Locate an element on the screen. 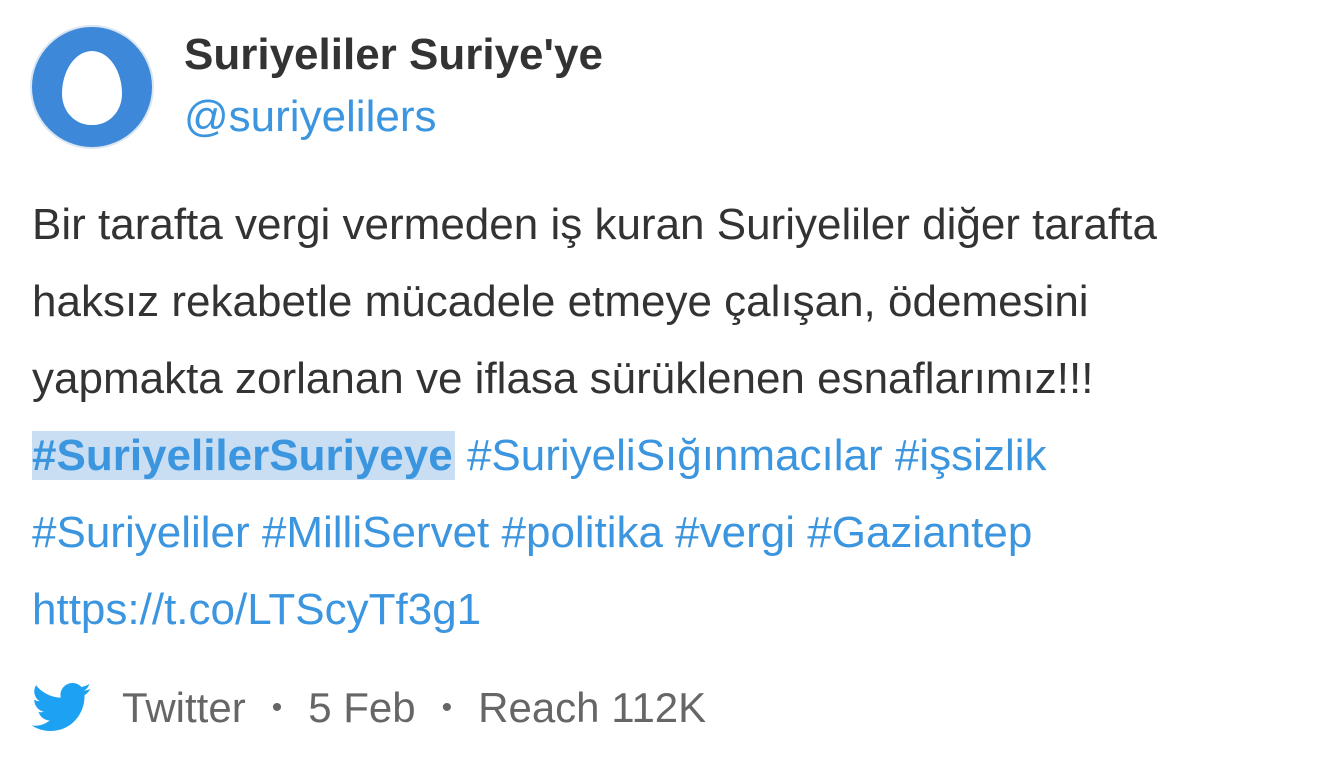 The image size is (1330, 766). tweet-url-link: https://t.co/LTScyTf3g1 is located at coordinates (256, 609).